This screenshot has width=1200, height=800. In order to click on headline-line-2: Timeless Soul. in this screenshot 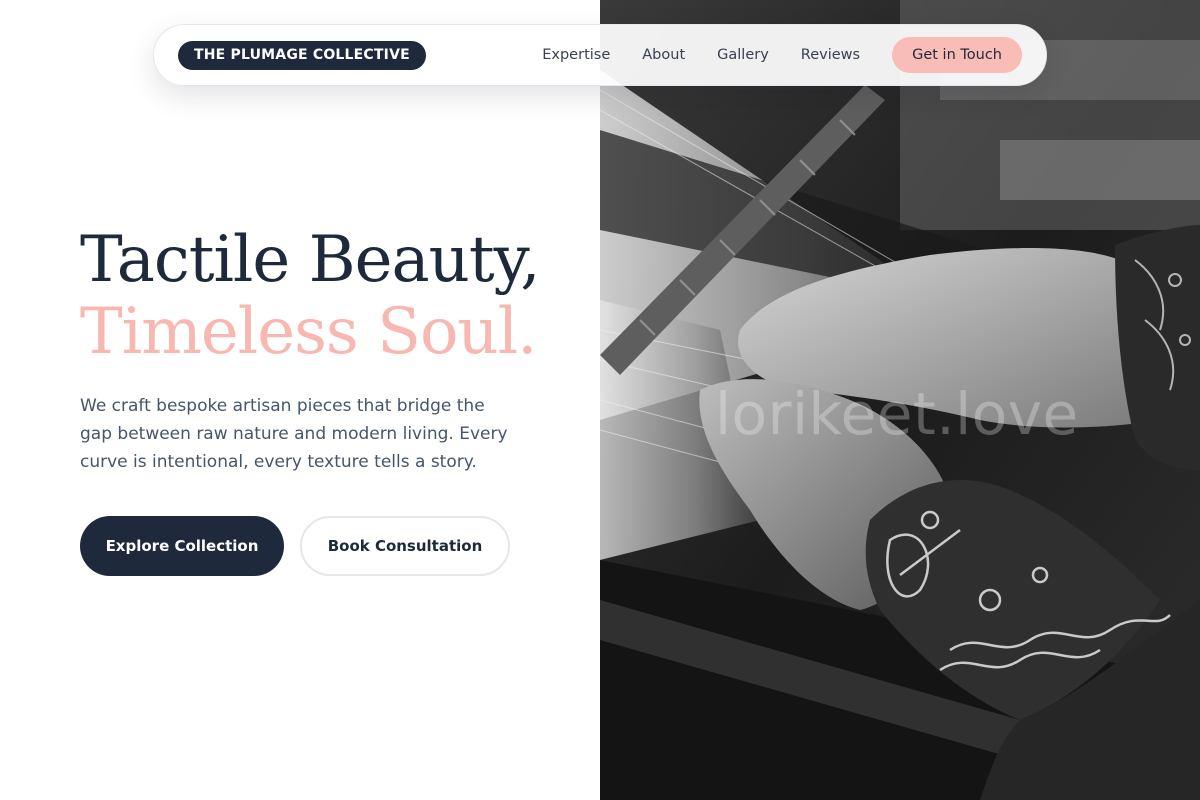, I will do `click(308, 332)`.